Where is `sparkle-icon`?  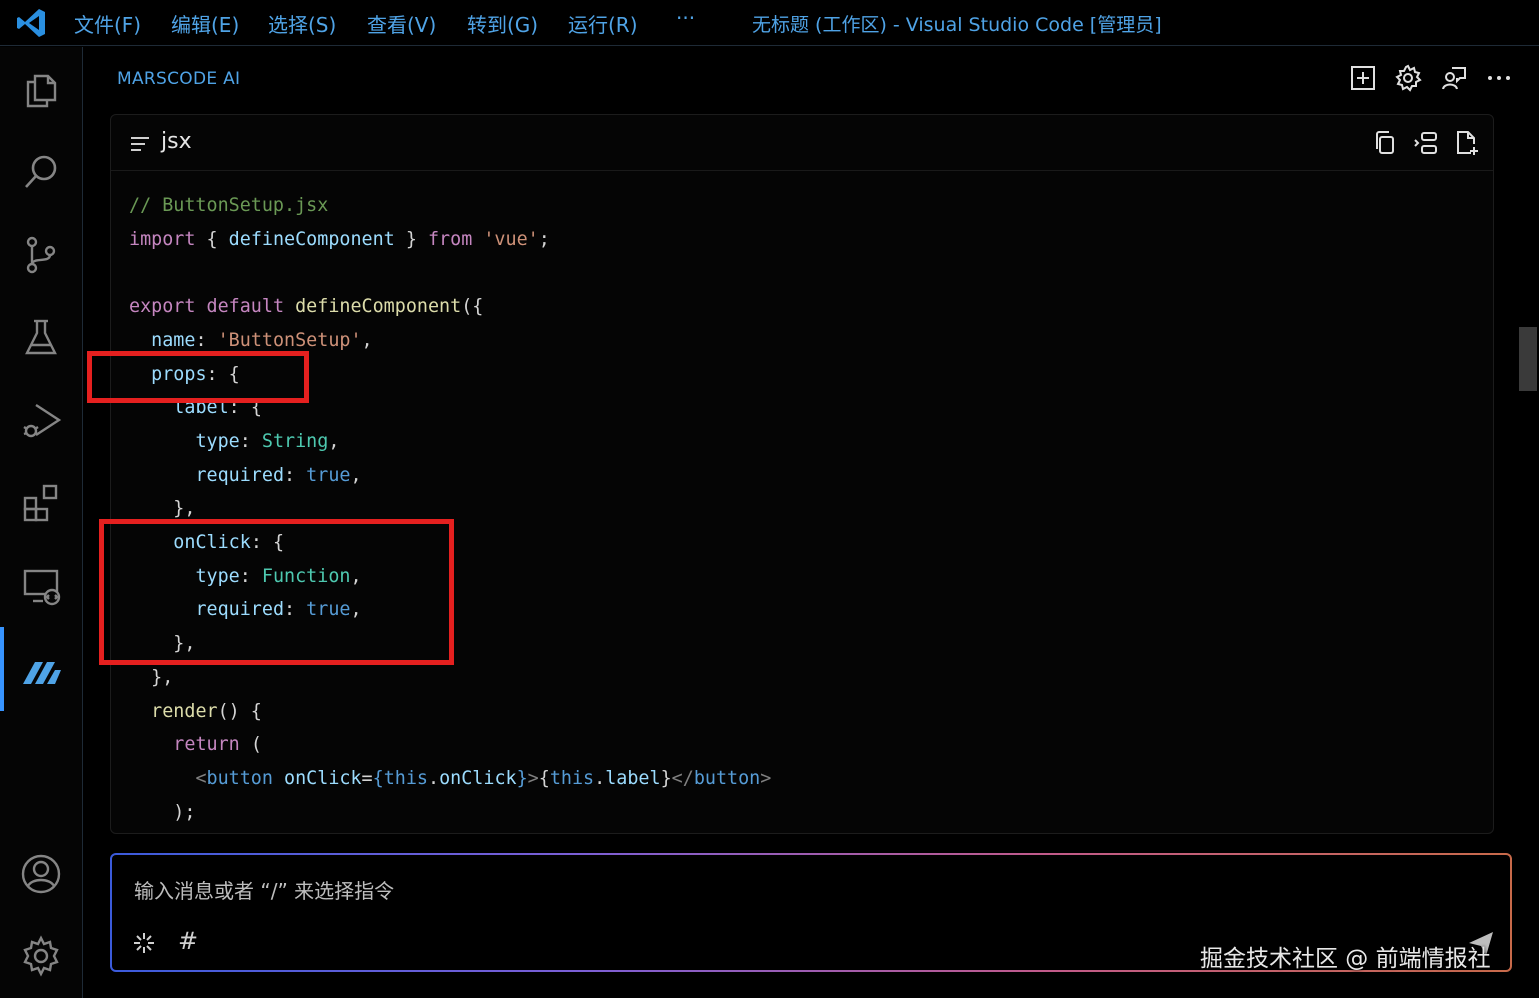 sparkle-icon is located at coordinates (144, 943).